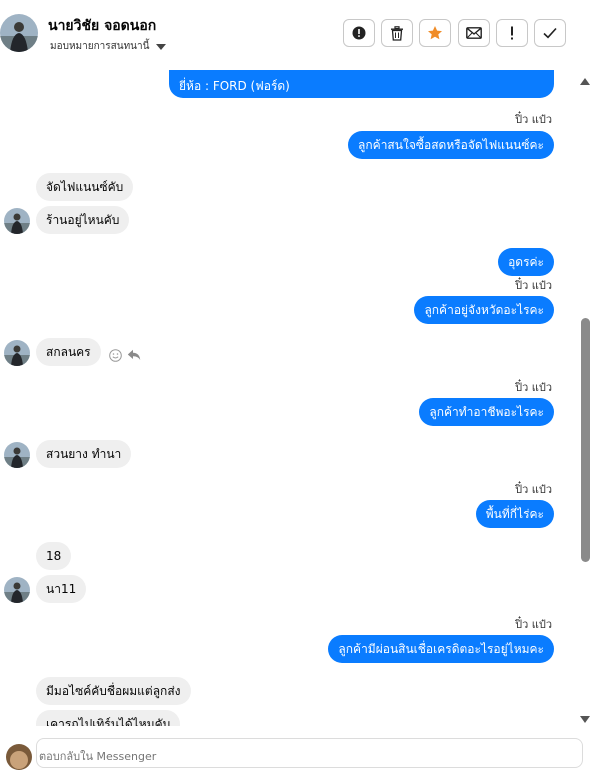 This screenshot has width=598, height=770. What do you see at coordinates (234, 86) in the screenshot?
I see `message-text: ยี่ห้อ : FORD (ฟอร์ด)` at bounding box center [234, 86].